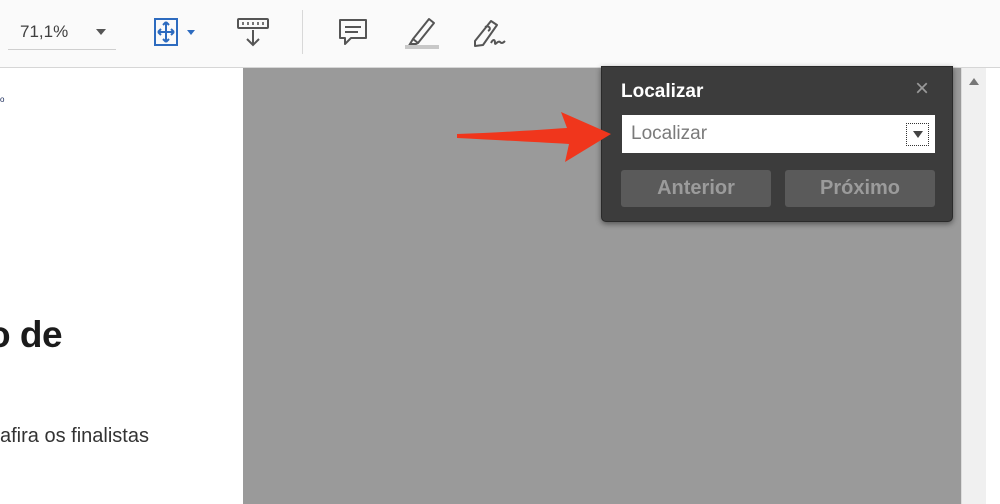 This screenshot has height=504, width=1000. Describe the element at coordinates (762, 134) in the screenshot. I see `find-input` at that location.